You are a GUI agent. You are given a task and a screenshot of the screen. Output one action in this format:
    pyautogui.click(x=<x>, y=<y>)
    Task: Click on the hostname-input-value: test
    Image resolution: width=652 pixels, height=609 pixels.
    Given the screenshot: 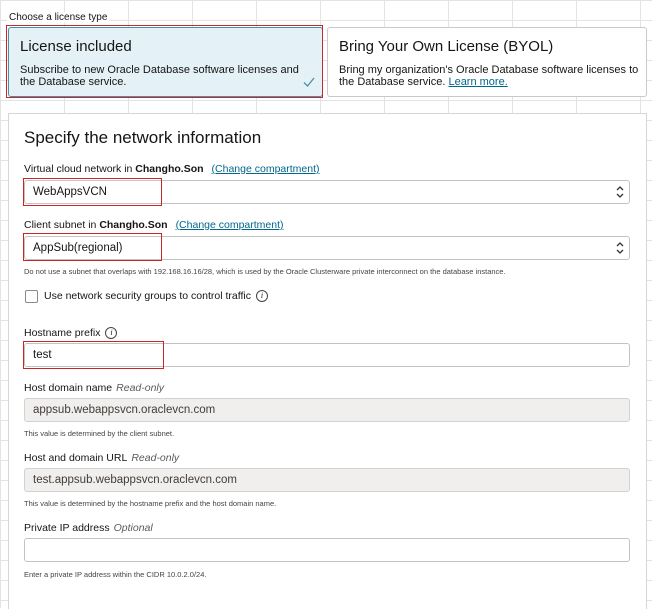 What is the action you would take?
    pyautogui.click(x=42, y=355)
    